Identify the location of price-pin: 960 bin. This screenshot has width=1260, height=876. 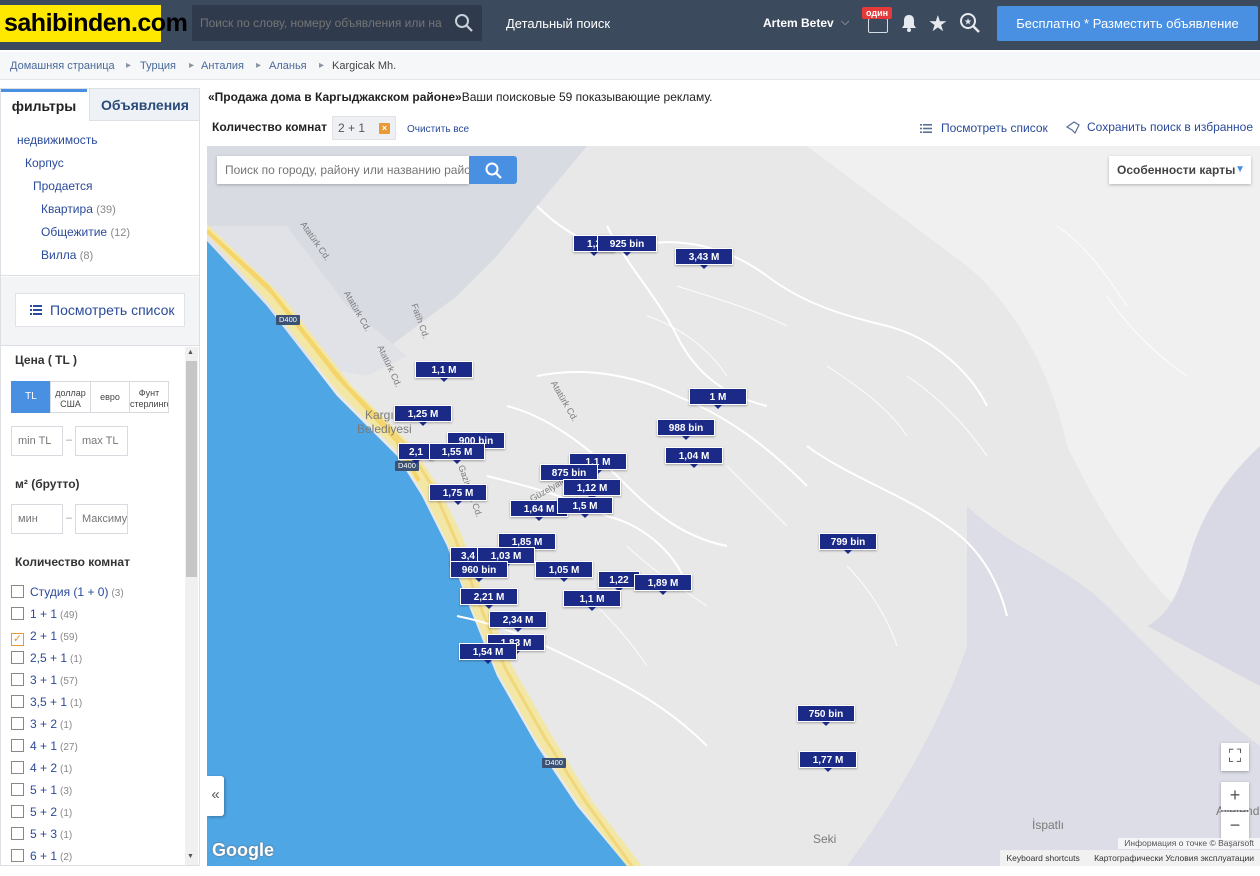
(479, 571).